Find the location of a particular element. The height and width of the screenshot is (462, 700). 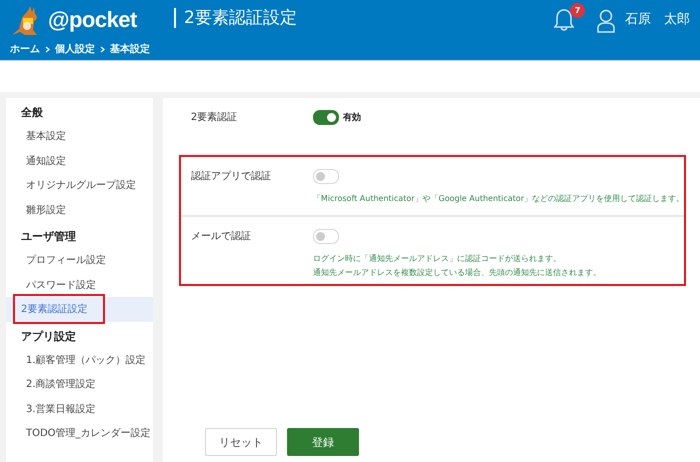

setting-label: 2要素認証 is located at coordinates (214, 117).